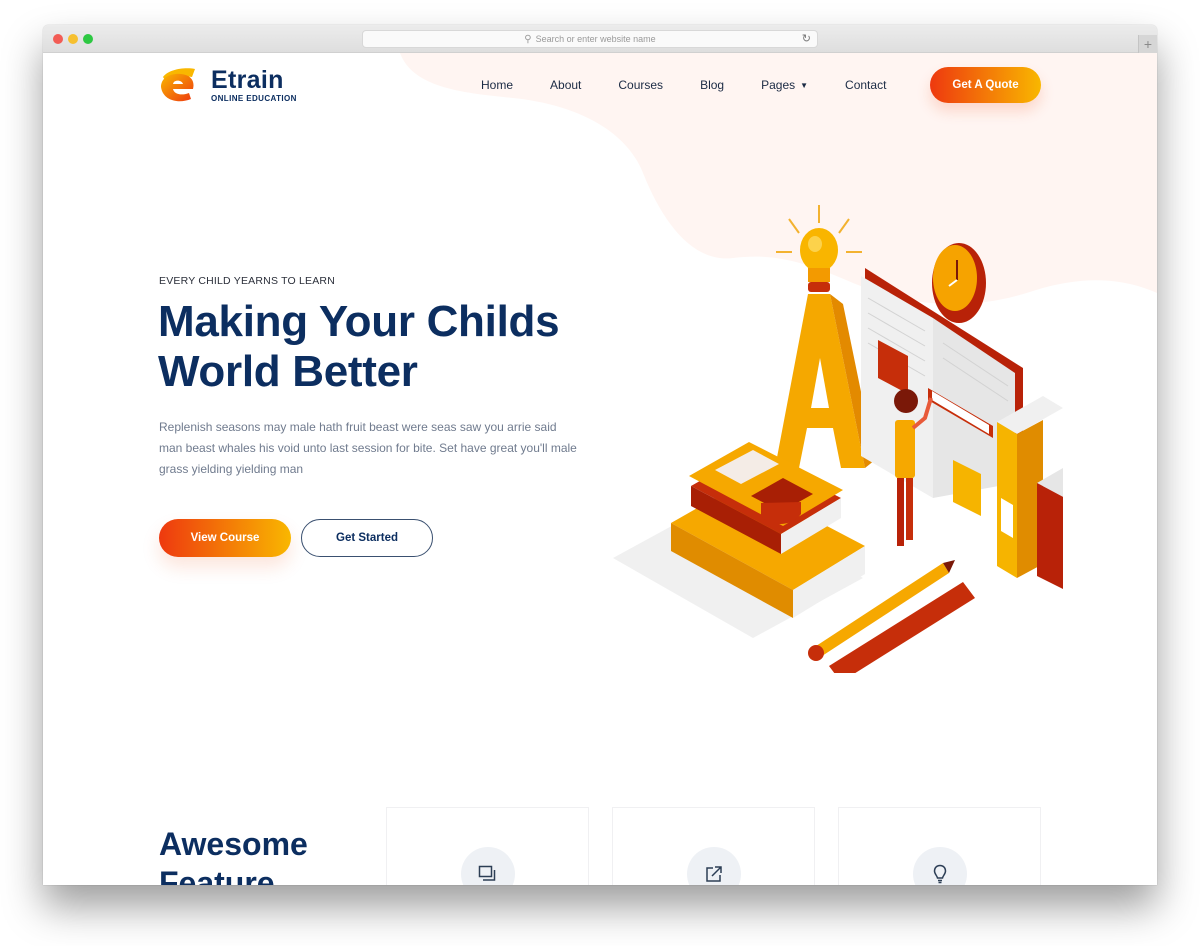 The image size is (1200, 946). I want to click on main-nav: Home About Courses Blog Pages ▼ Contact, so click(702, 85).